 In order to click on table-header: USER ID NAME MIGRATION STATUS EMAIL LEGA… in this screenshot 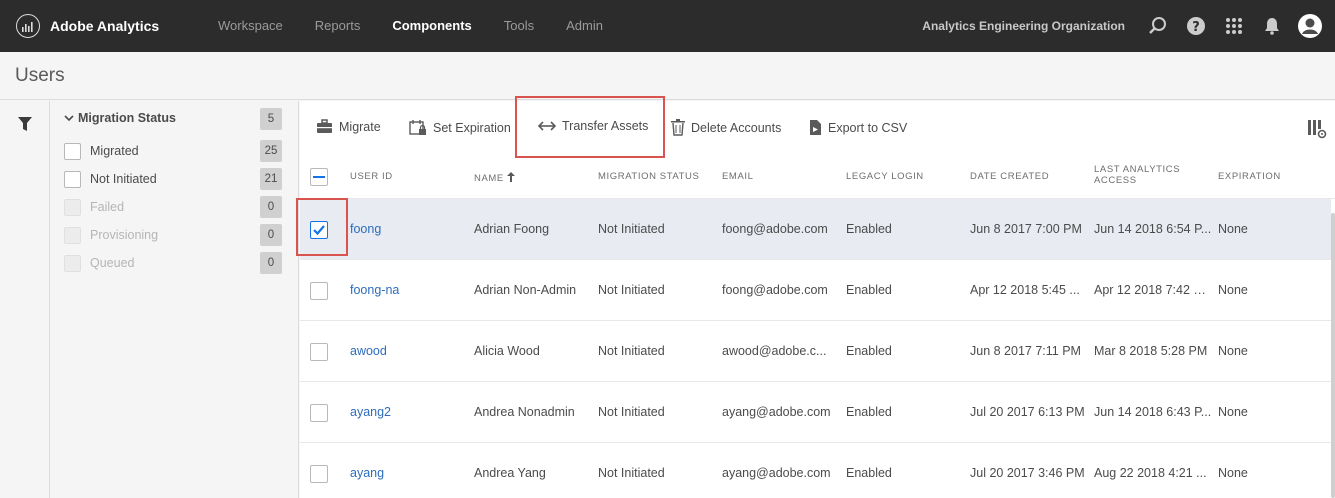, I will do `click(817, 178)`.